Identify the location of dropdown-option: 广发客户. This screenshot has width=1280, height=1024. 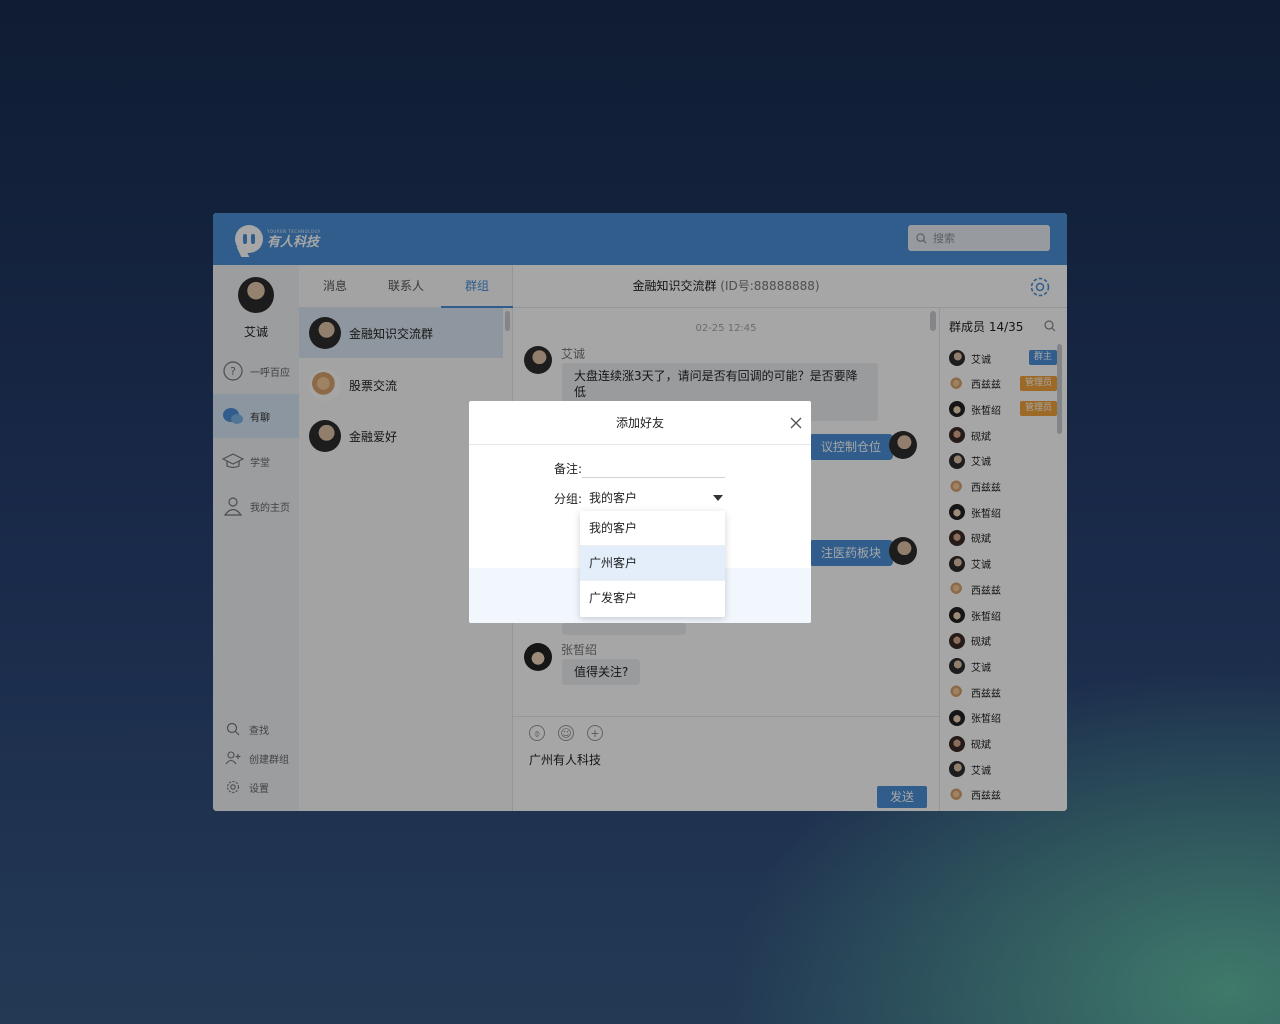
(652, 598).